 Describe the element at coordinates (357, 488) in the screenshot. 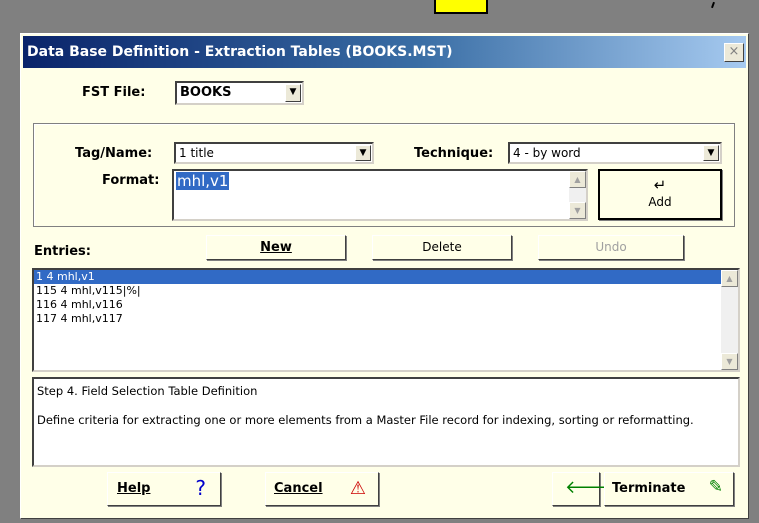

I see `warning-icon: ⚠` at that location.